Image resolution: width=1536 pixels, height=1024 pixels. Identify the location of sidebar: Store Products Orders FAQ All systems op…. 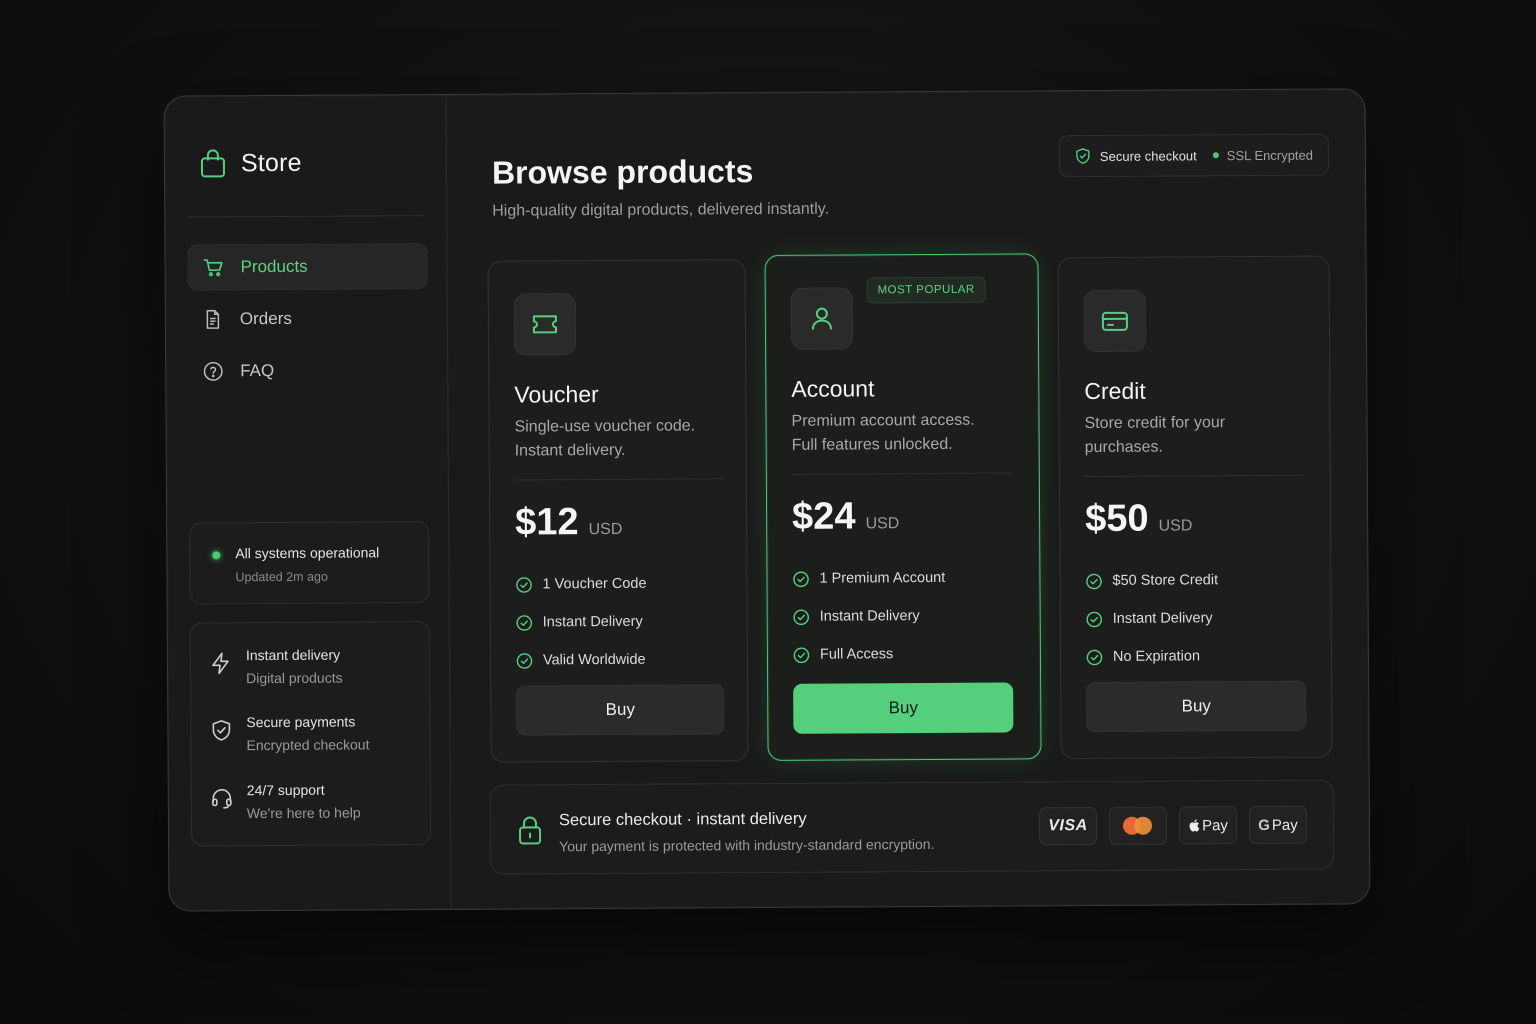
(308, 502).